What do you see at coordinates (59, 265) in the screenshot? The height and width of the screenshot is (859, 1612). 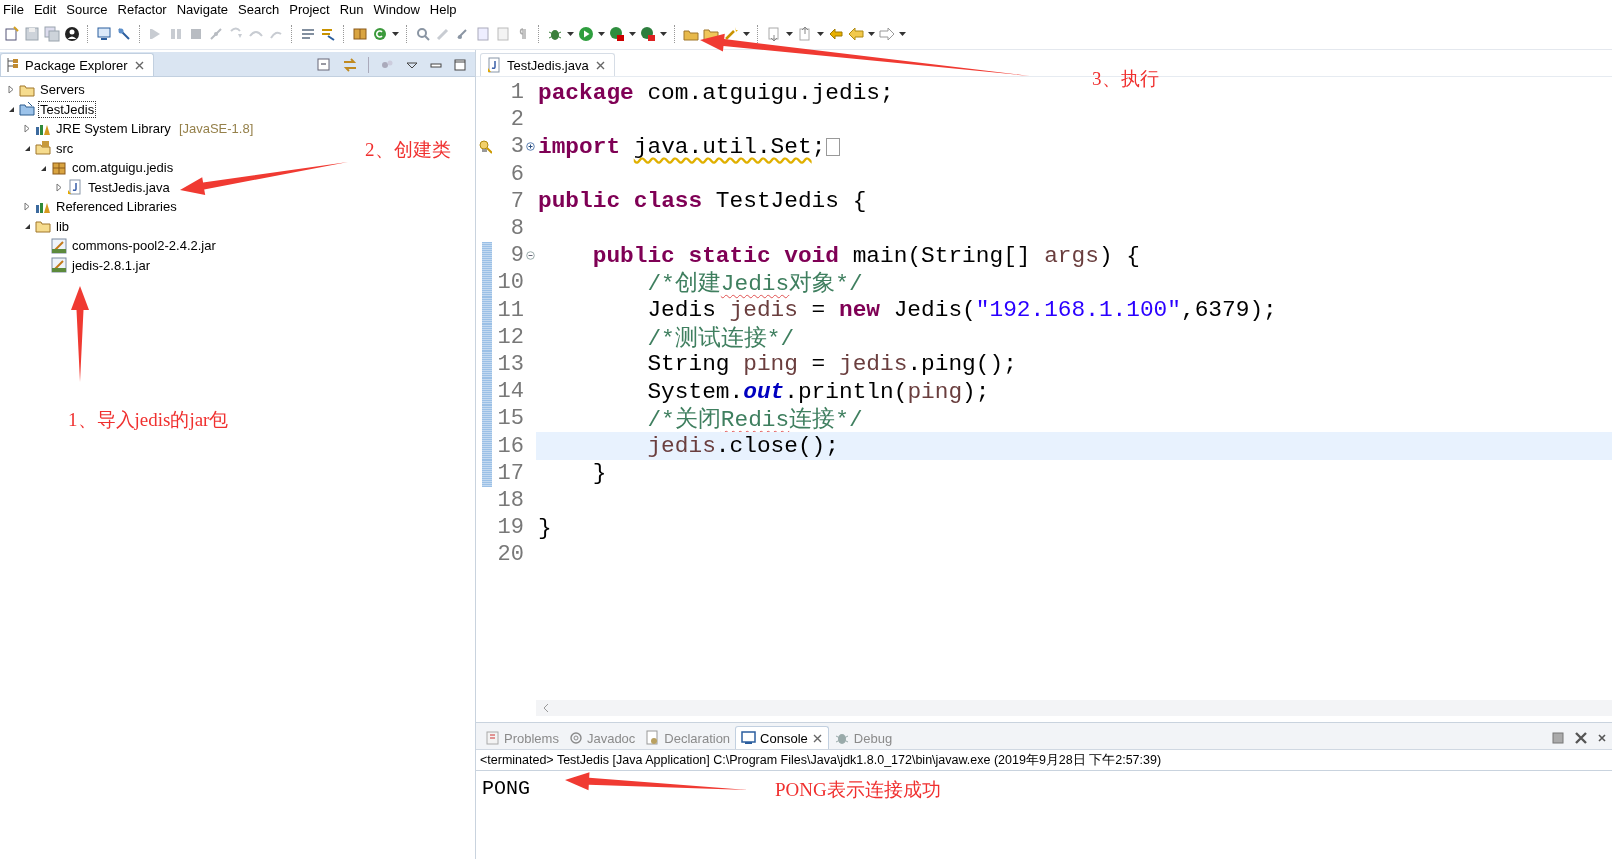 I see `jar-file-icon` at bounding box center [59, 265].